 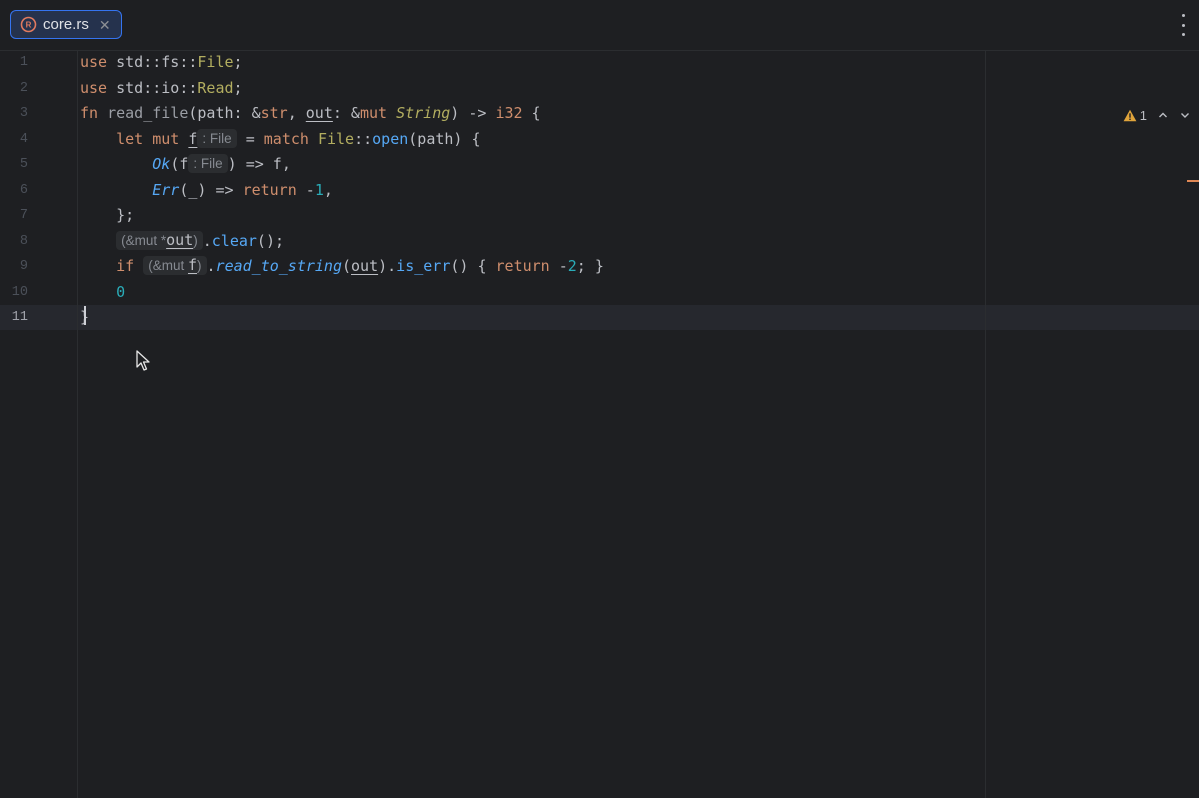 I want to click on code-line-11: }, so click(x=84, y=317).